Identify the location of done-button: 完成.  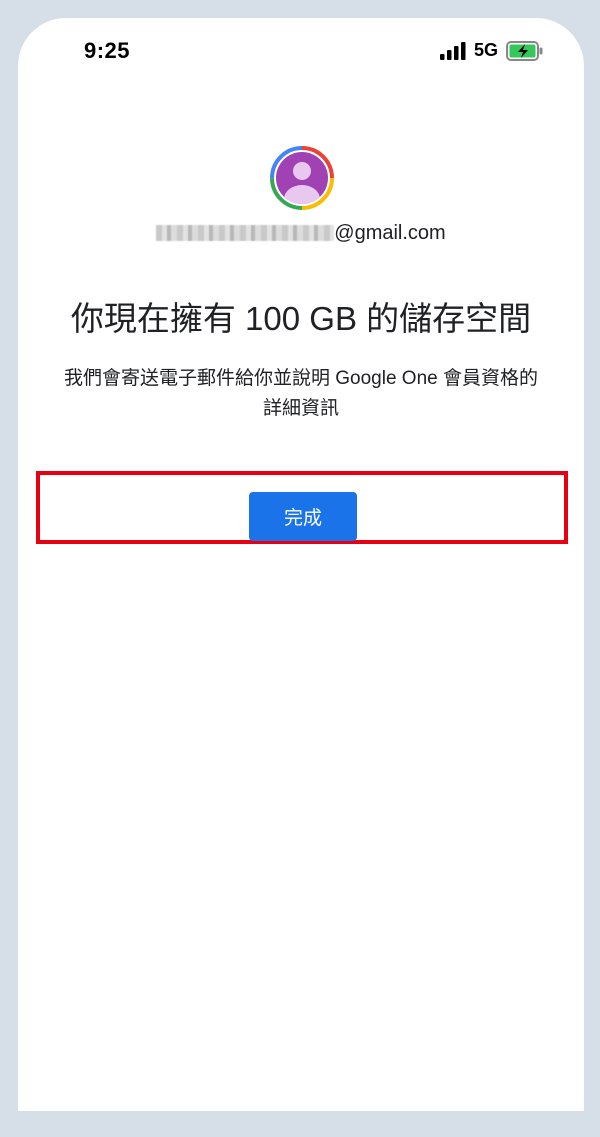
(303, 516).